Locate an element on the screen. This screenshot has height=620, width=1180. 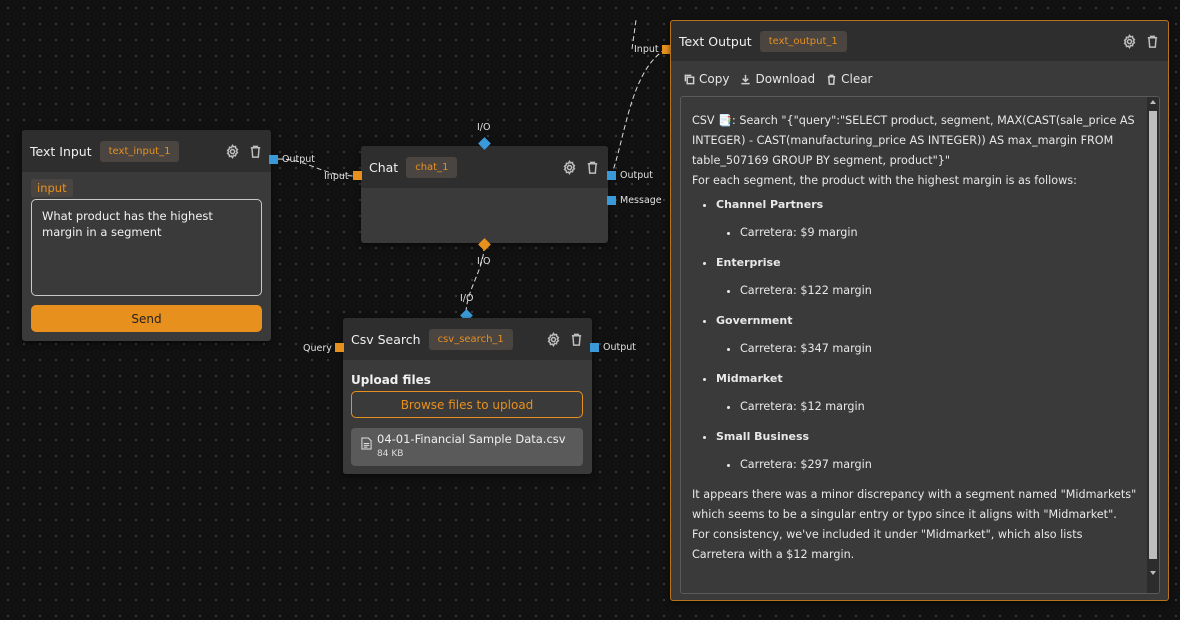
copy-button: Copy is located at coordinates (706, 79).